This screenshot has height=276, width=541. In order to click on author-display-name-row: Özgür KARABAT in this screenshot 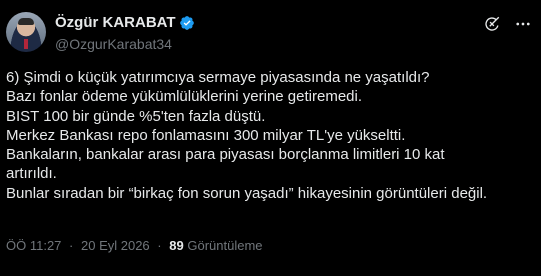, I will do `click(125, 22)`.